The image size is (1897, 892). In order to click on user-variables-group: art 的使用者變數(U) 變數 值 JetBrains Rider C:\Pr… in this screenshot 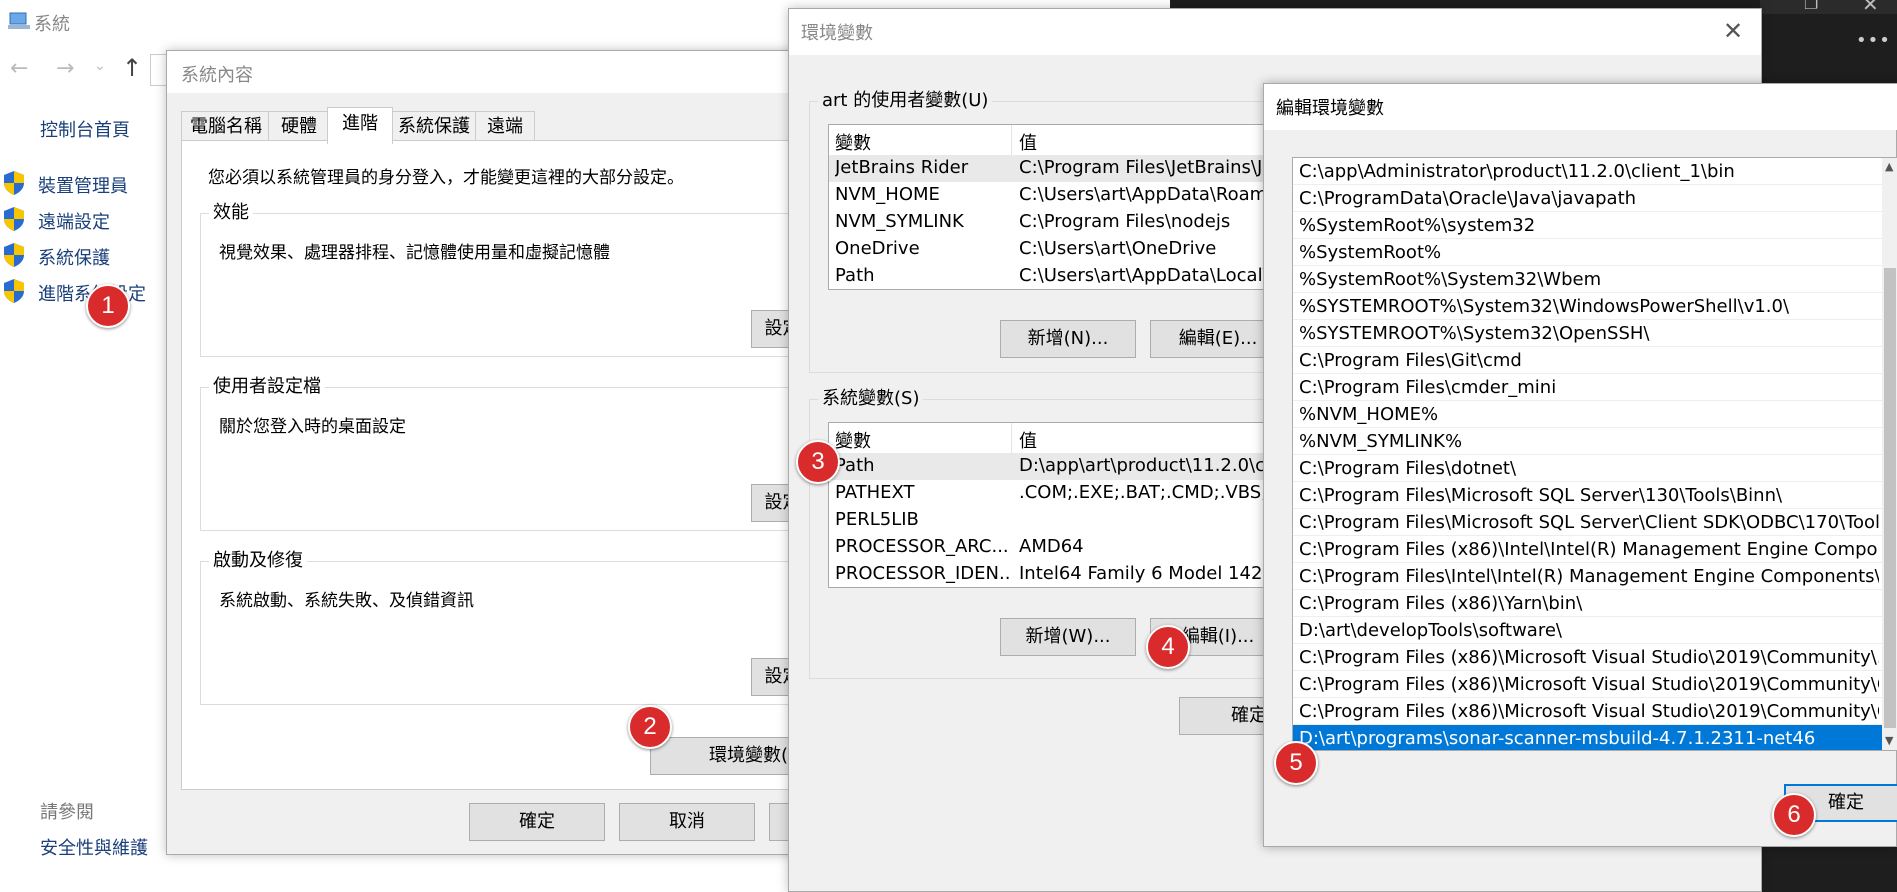, I will do `click(1059, 231)`.